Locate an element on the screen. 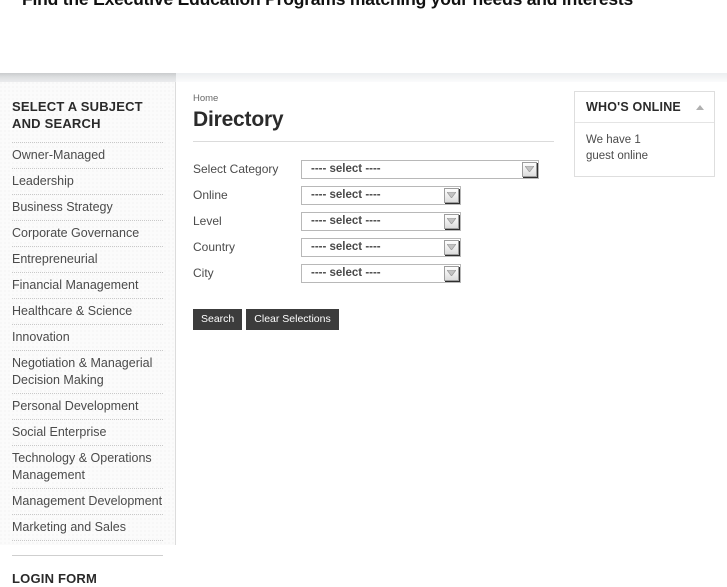 The height and width of the screenshot is (587, 727). sidebar-item-label: Social Enterprise is located at coordinates (87, 432).